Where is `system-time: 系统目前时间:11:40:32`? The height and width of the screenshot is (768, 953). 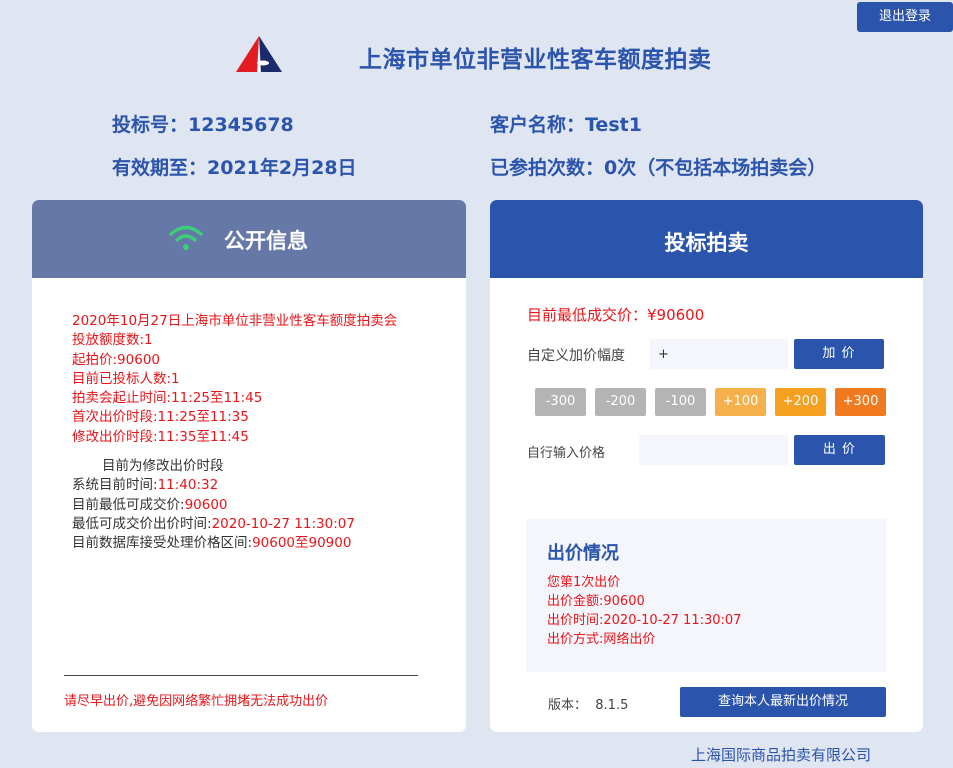
system-time: 系统目前时间:11:40:32 is located at coordinates (213, 485).